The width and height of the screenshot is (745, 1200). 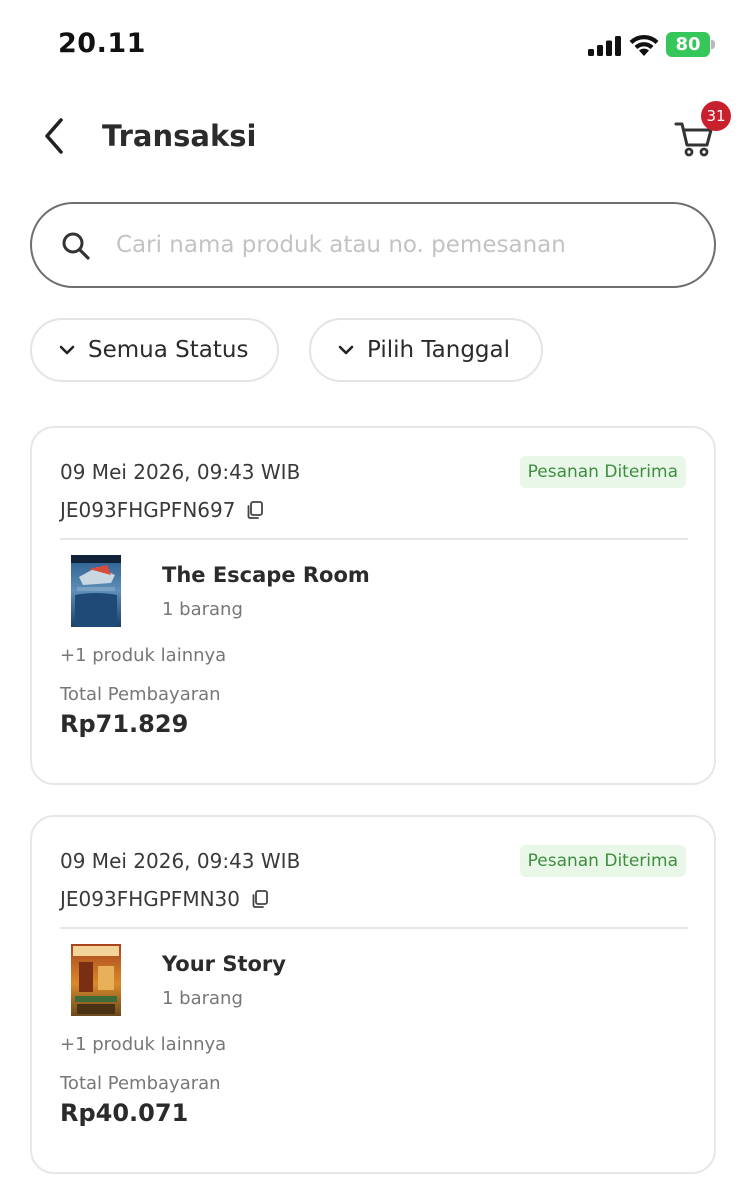 What do you see at coordinates (644, 45) in the screenshot?
I see `wifi-icon` at bounding box center [644, 45].